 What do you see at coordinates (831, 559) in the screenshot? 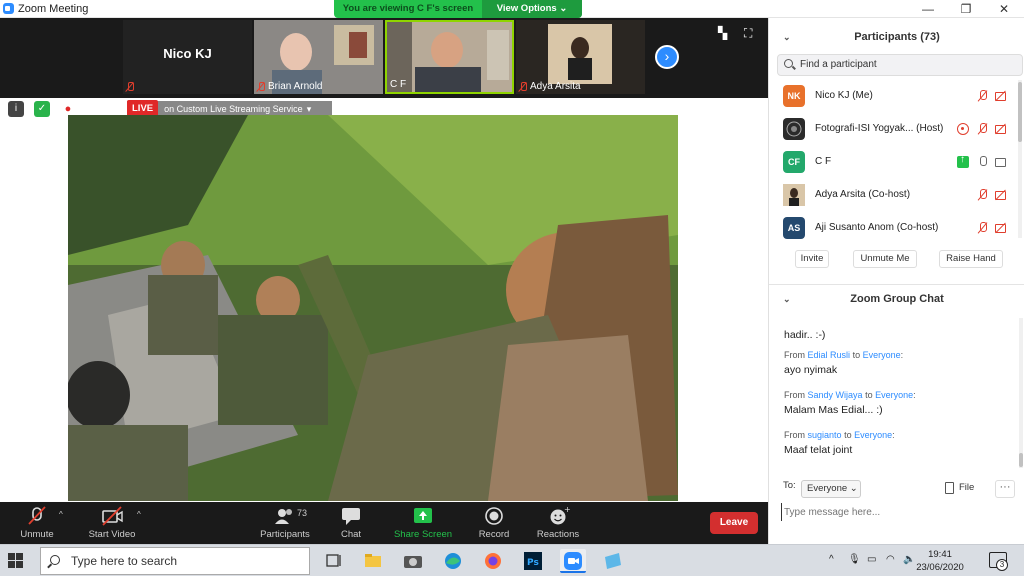
I see `tray-expand-icon: ^` at bounding box center [831, 559].